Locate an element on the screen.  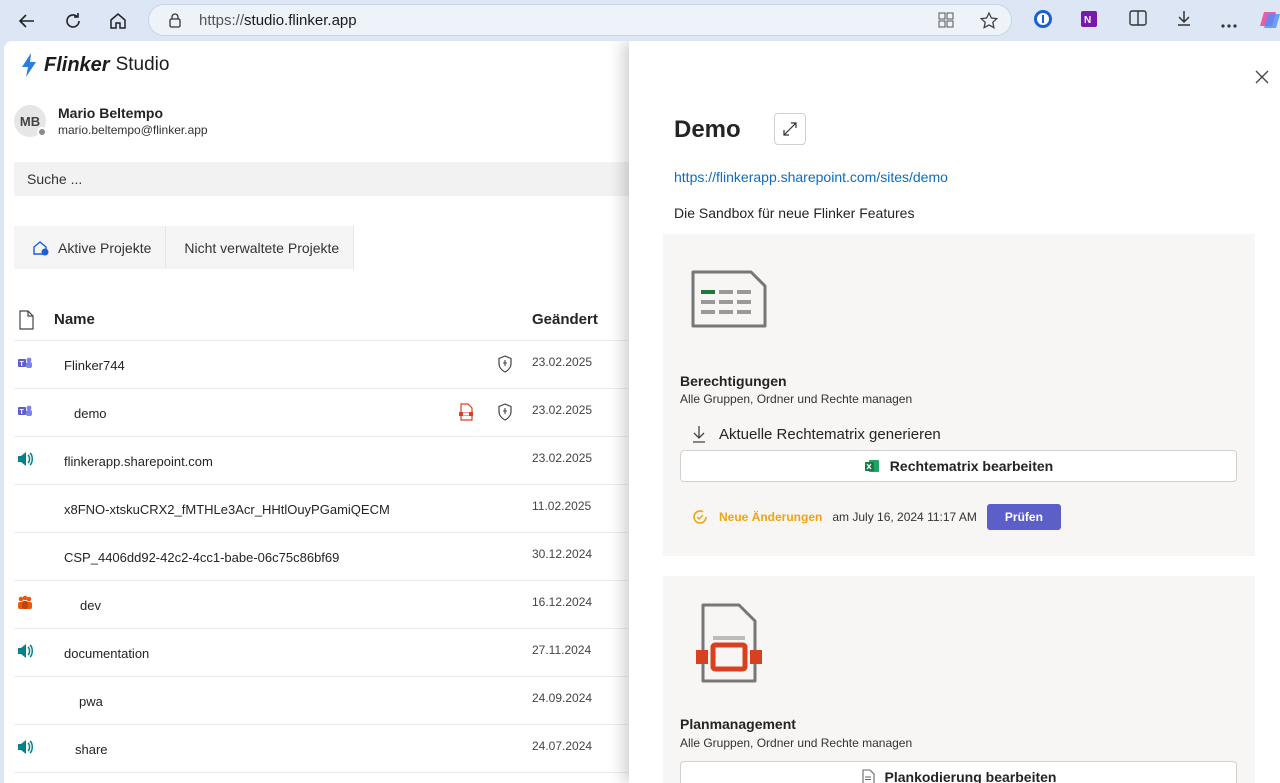
expand-icon is located at coordinates (790, 129).